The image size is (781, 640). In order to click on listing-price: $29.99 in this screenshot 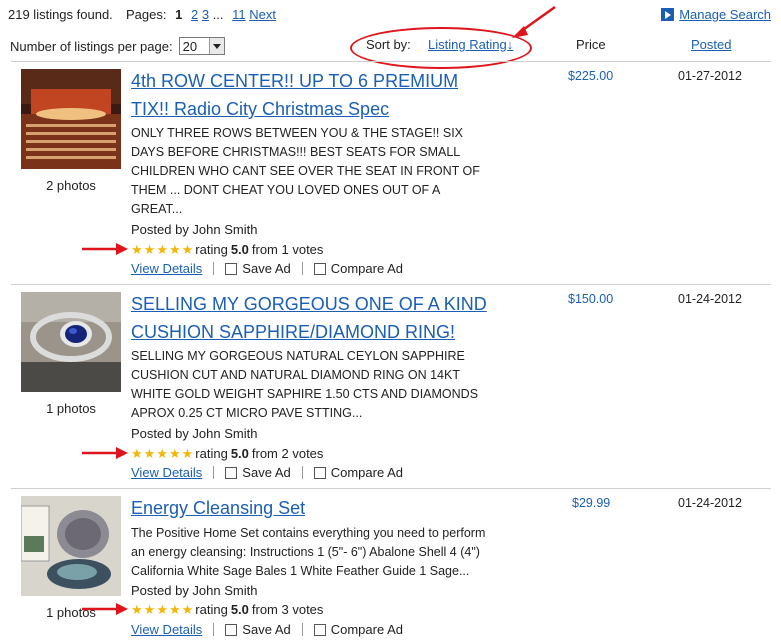, I will do `click(591, 503)`.